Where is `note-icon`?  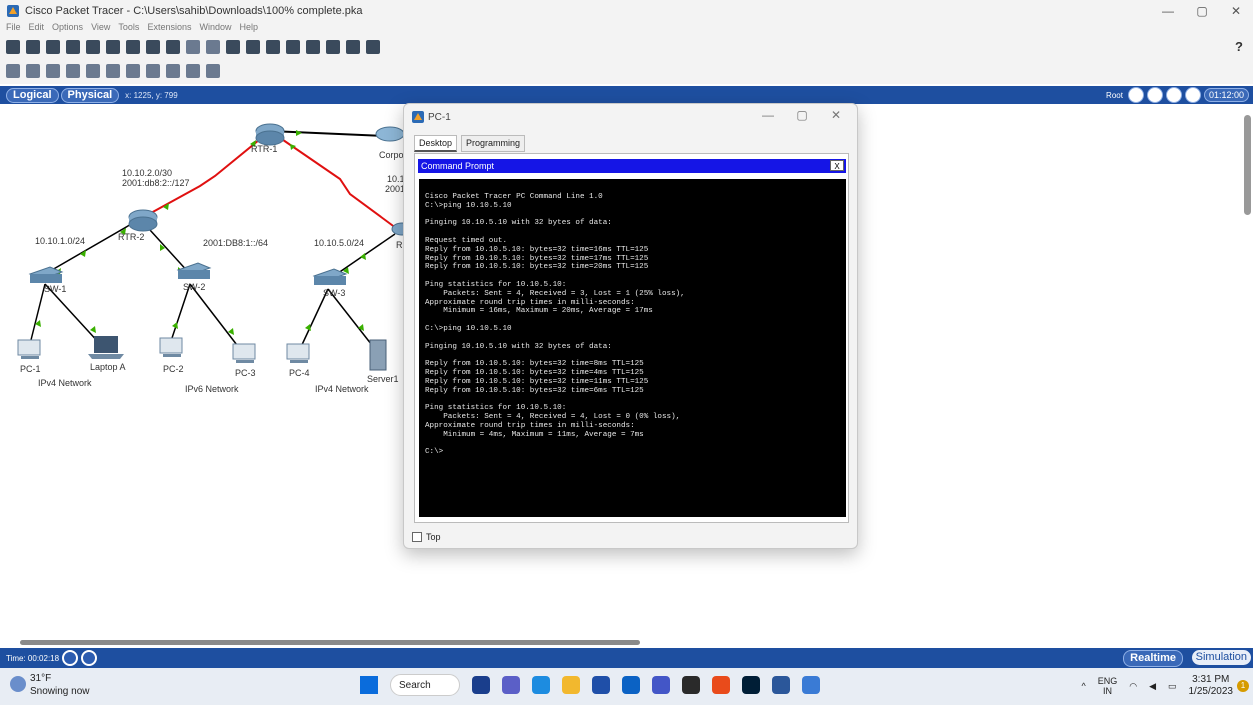 note-icon is located at coordinates (93, 71).